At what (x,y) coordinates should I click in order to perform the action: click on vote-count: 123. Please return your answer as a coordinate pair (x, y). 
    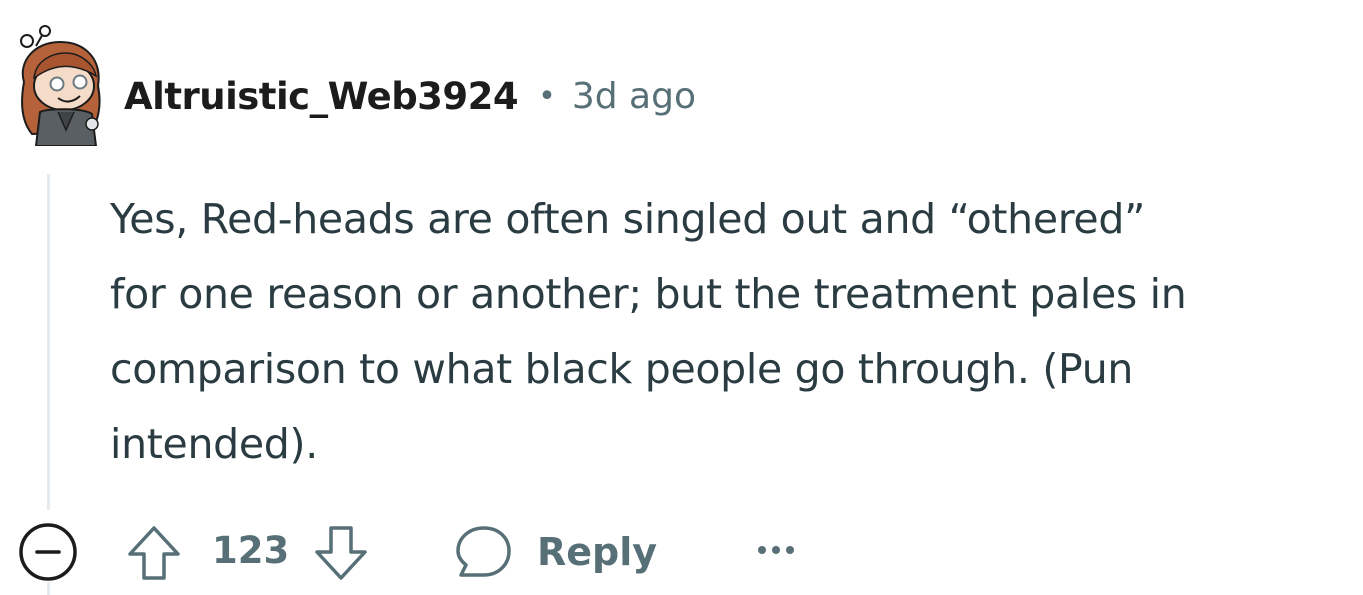
    Looking at the image, I should click on (251, 550).